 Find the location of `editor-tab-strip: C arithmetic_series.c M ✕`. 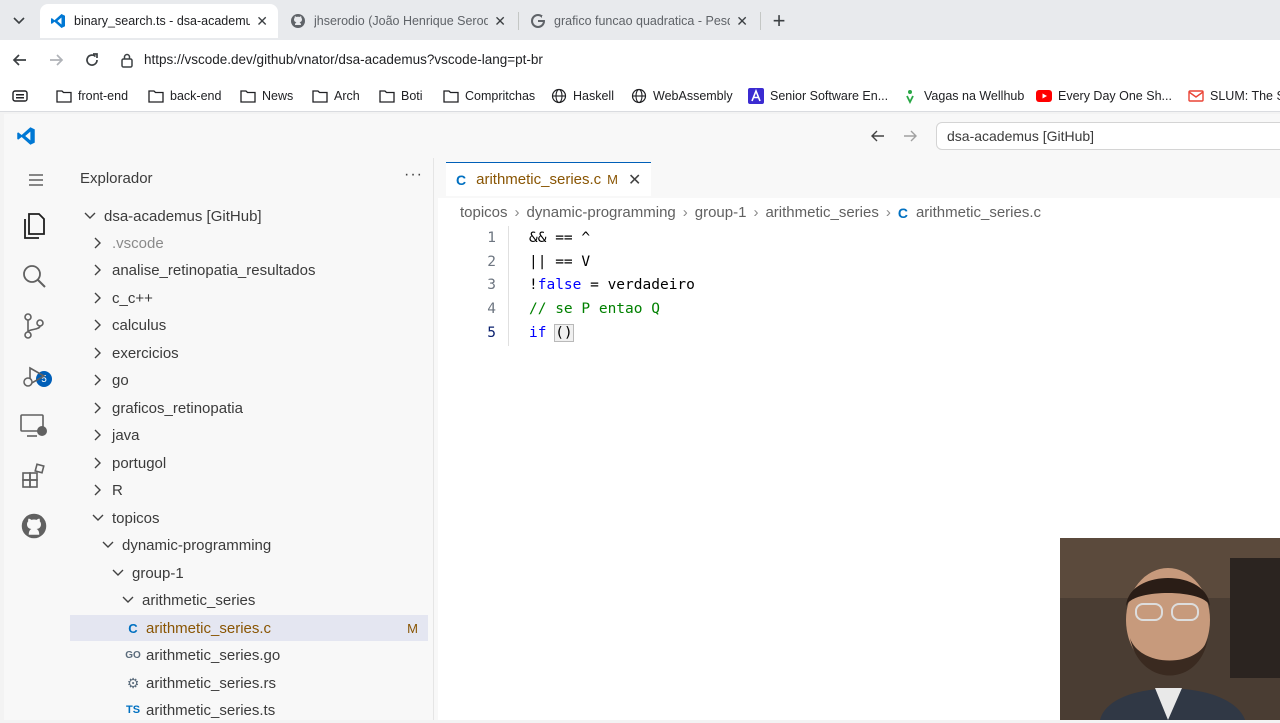

editor-tab-strip: C arithmetic_series.c M ✕ is located at coordinates (859, 178).